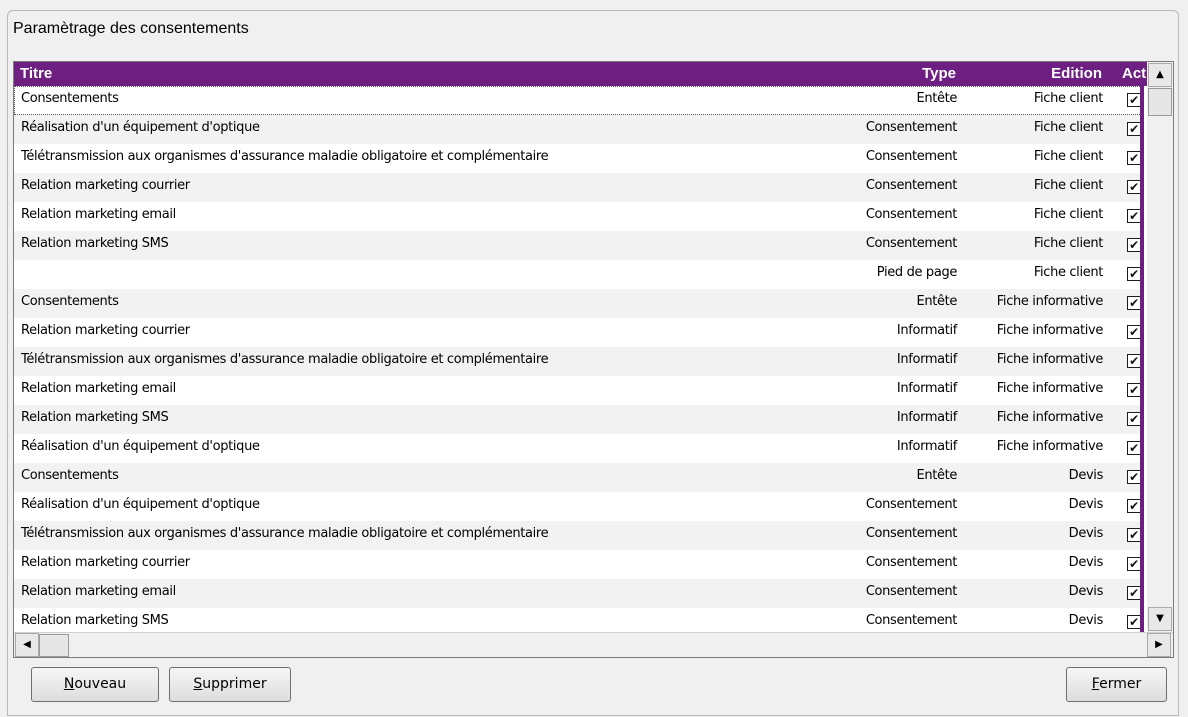 This screenshot has width=1188, height=717. I want to click on nouveau-button: Nouveau, so click(95, 684).